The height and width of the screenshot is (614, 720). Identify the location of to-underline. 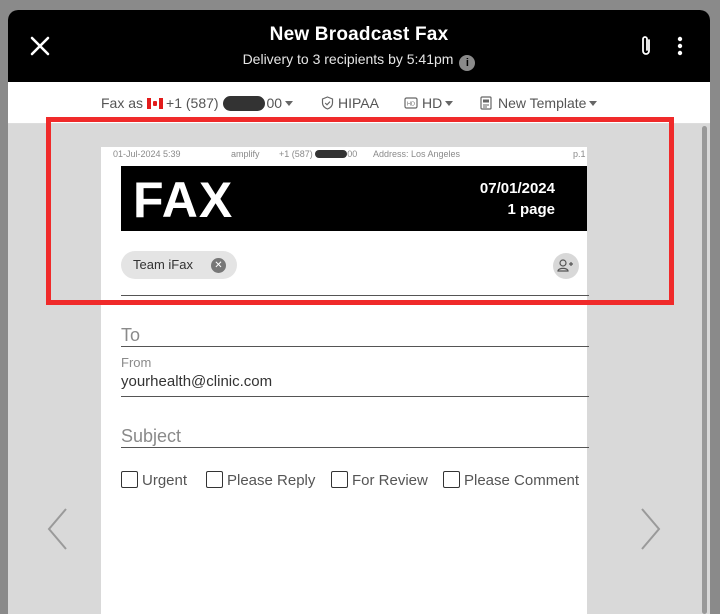
(355, 346).